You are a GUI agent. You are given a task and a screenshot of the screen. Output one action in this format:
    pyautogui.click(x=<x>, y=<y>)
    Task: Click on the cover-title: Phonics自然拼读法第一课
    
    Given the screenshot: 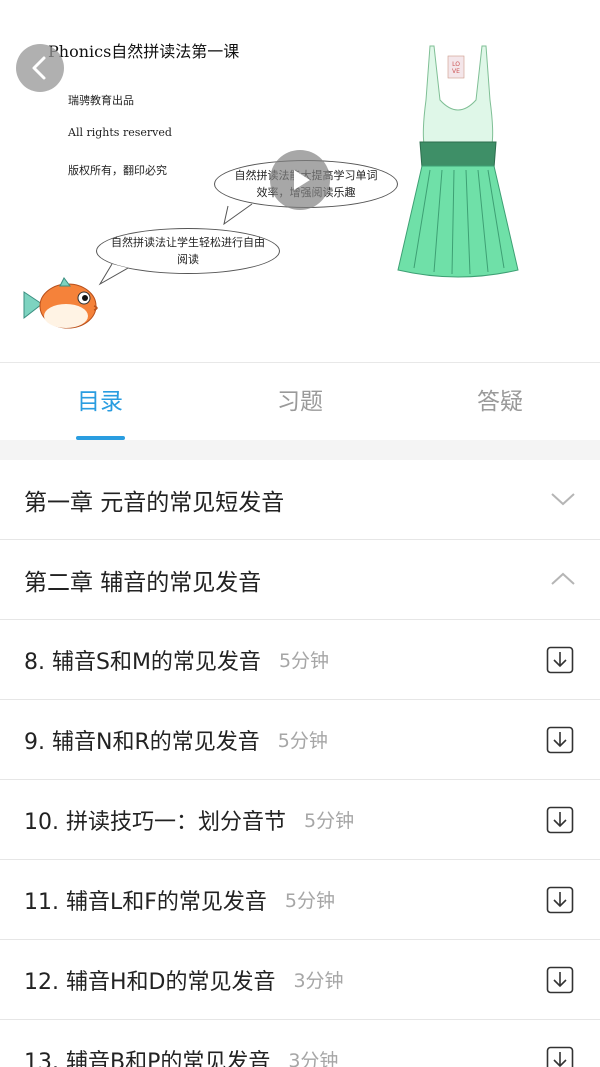 What is the action you would take?
    pyautogui.click(x=144, y=51)
    